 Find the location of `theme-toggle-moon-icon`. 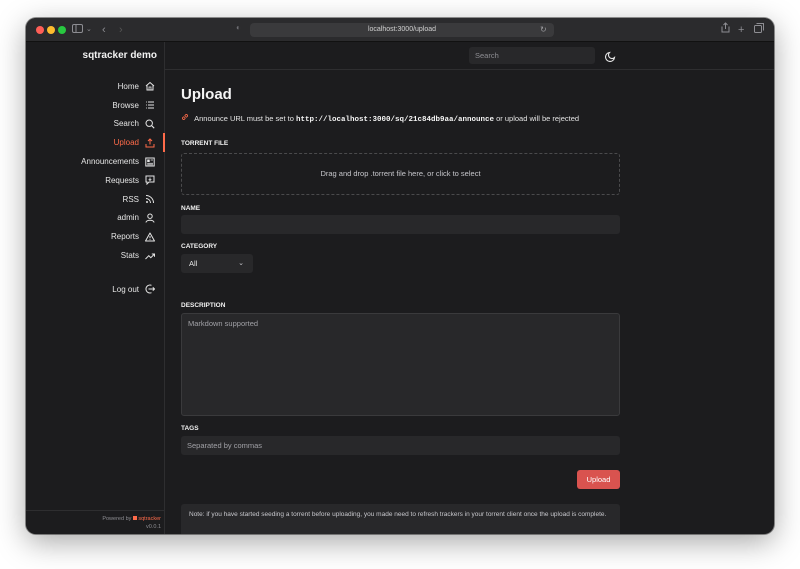

theme-toggle-moon-icon is located at coordinates (610, 56).